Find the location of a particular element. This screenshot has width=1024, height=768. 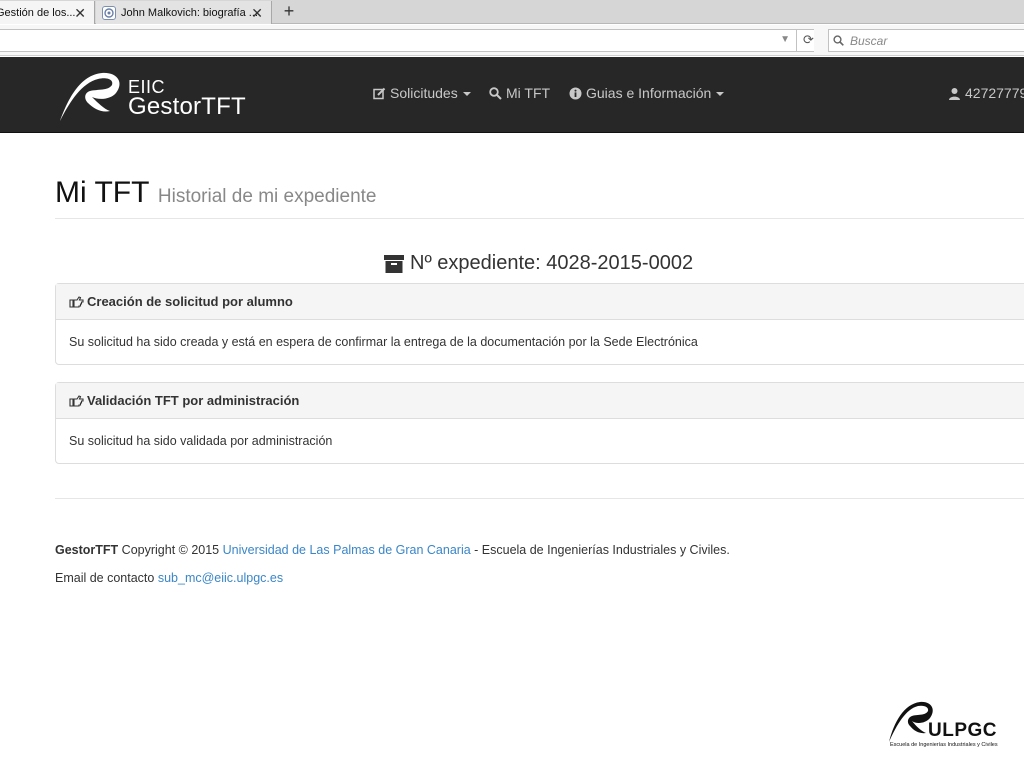

browser-tab-active: Gestión de los... ✕ is located at coordinates (47, 12).